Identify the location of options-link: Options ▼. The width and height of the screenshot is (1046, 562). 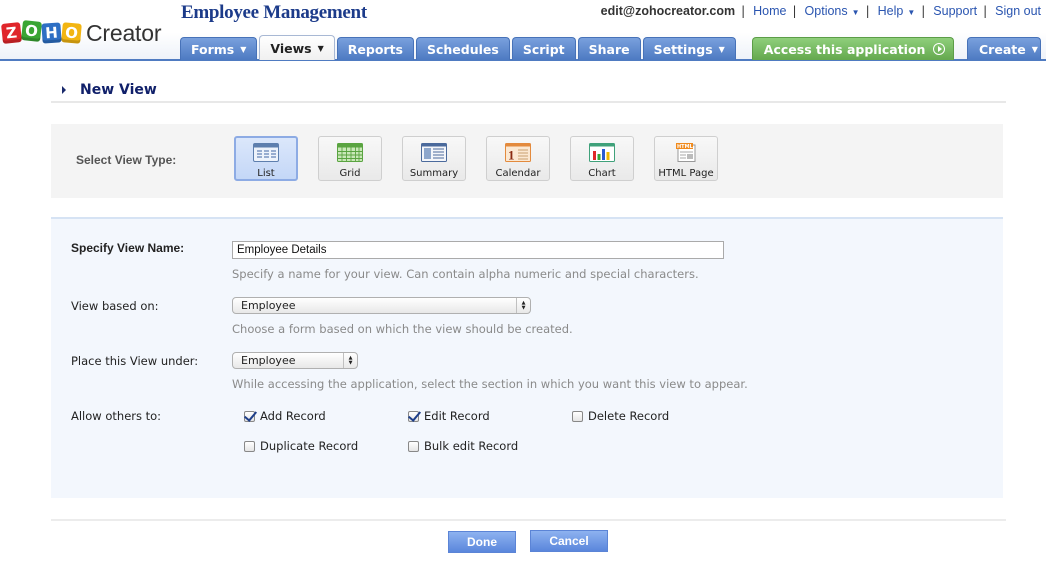
(832, 11).